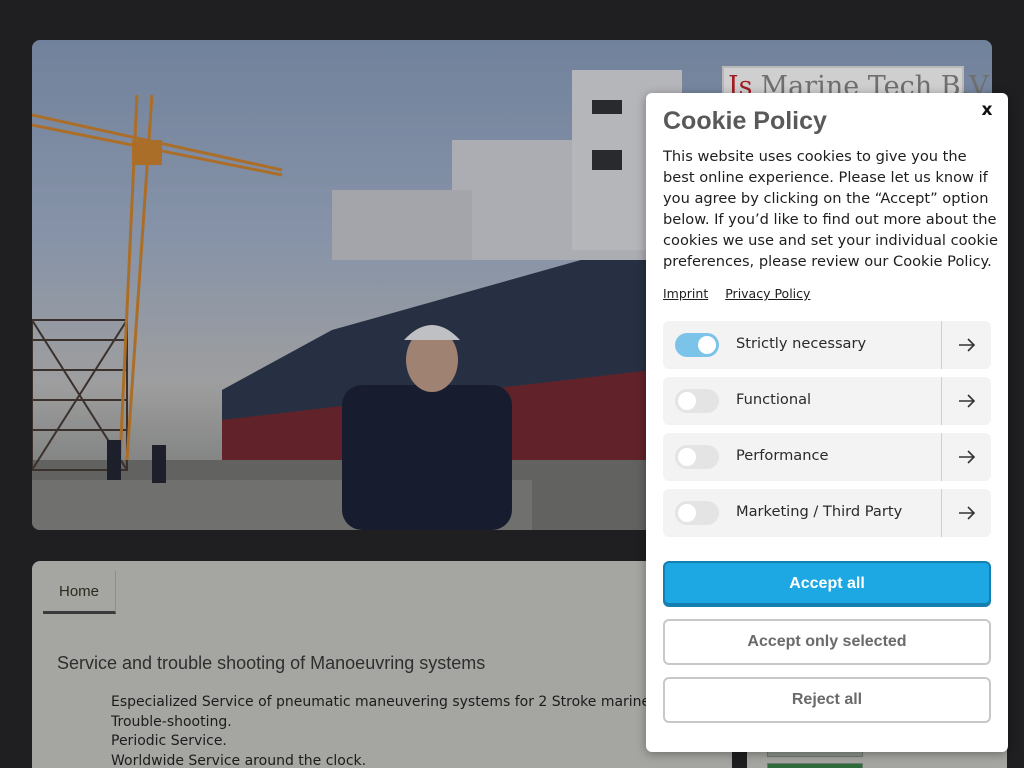 The width and height of the screenshot is (1024, 768). What do you see at coordinates (421, 760) in the screenshot?
I see `list-item: Worldwide Service around the clock.` at bounding box center [421, 760].